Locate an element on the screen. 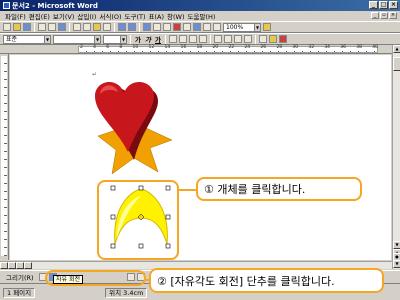 The width and height of the screenshot is (400, 300). print-icon is located at coordinates (42, 27).